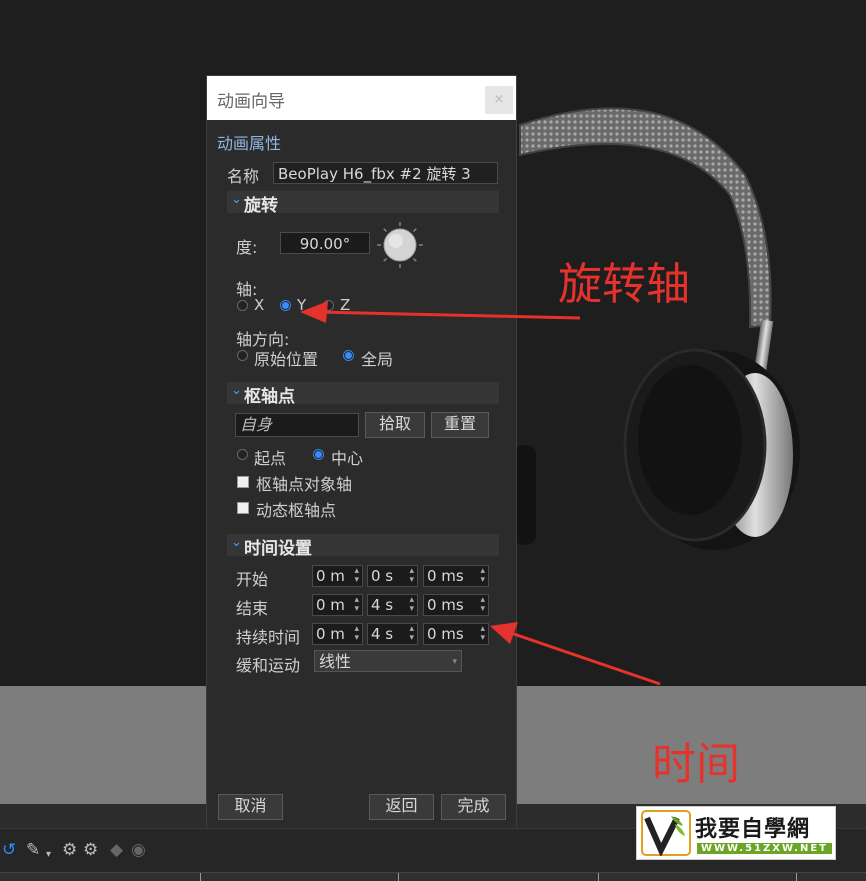  I want to click on properties-label: 动画属性, so click(249, 143).